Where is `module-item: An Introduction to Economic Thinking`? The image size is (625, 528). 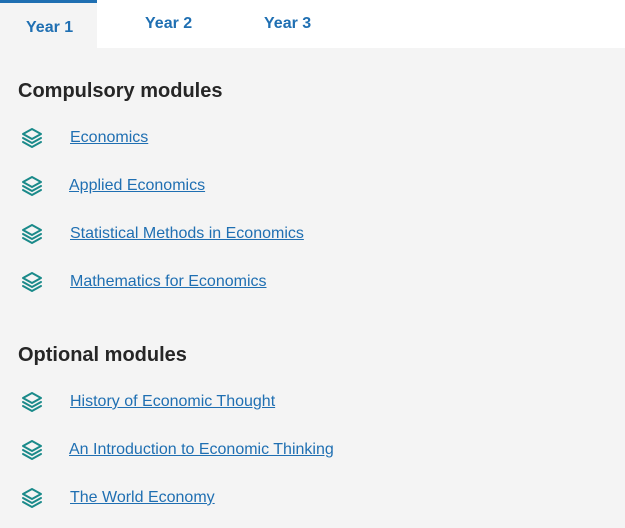 module-item: An Introduction to Economic Thinking is located at coordinates (200, 450).